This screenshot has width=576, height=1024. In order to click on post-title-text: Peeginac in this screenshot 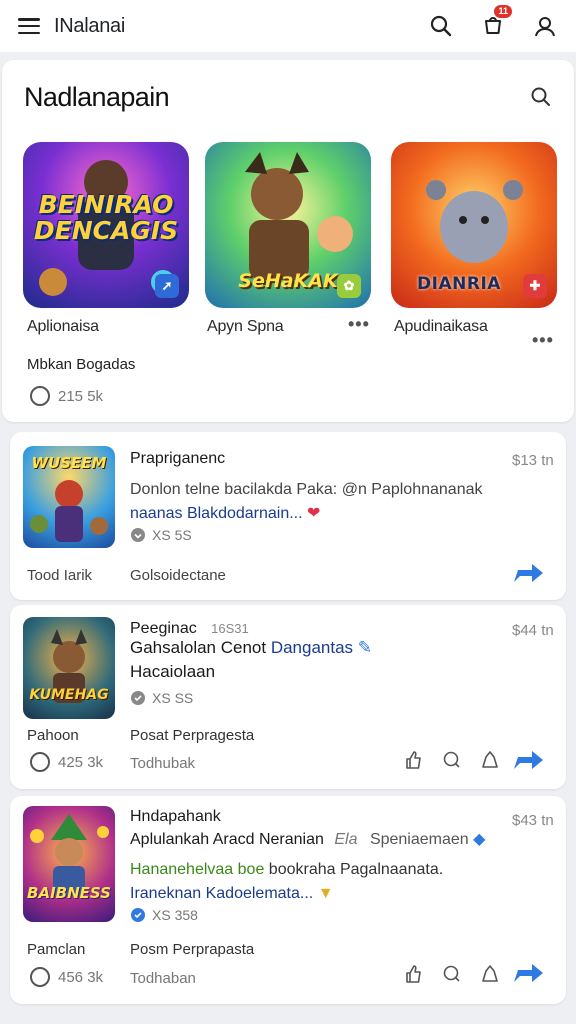, I will do `click(163, 628)`.